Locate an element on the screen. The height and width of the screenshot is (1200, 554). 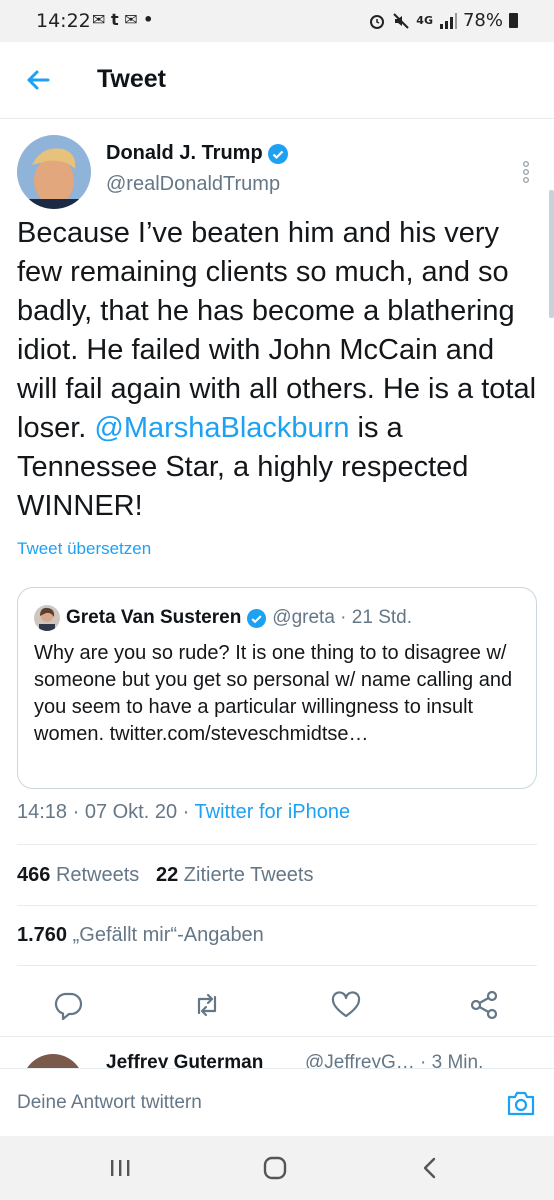
mute-icon is located at coordinates (401, 20).